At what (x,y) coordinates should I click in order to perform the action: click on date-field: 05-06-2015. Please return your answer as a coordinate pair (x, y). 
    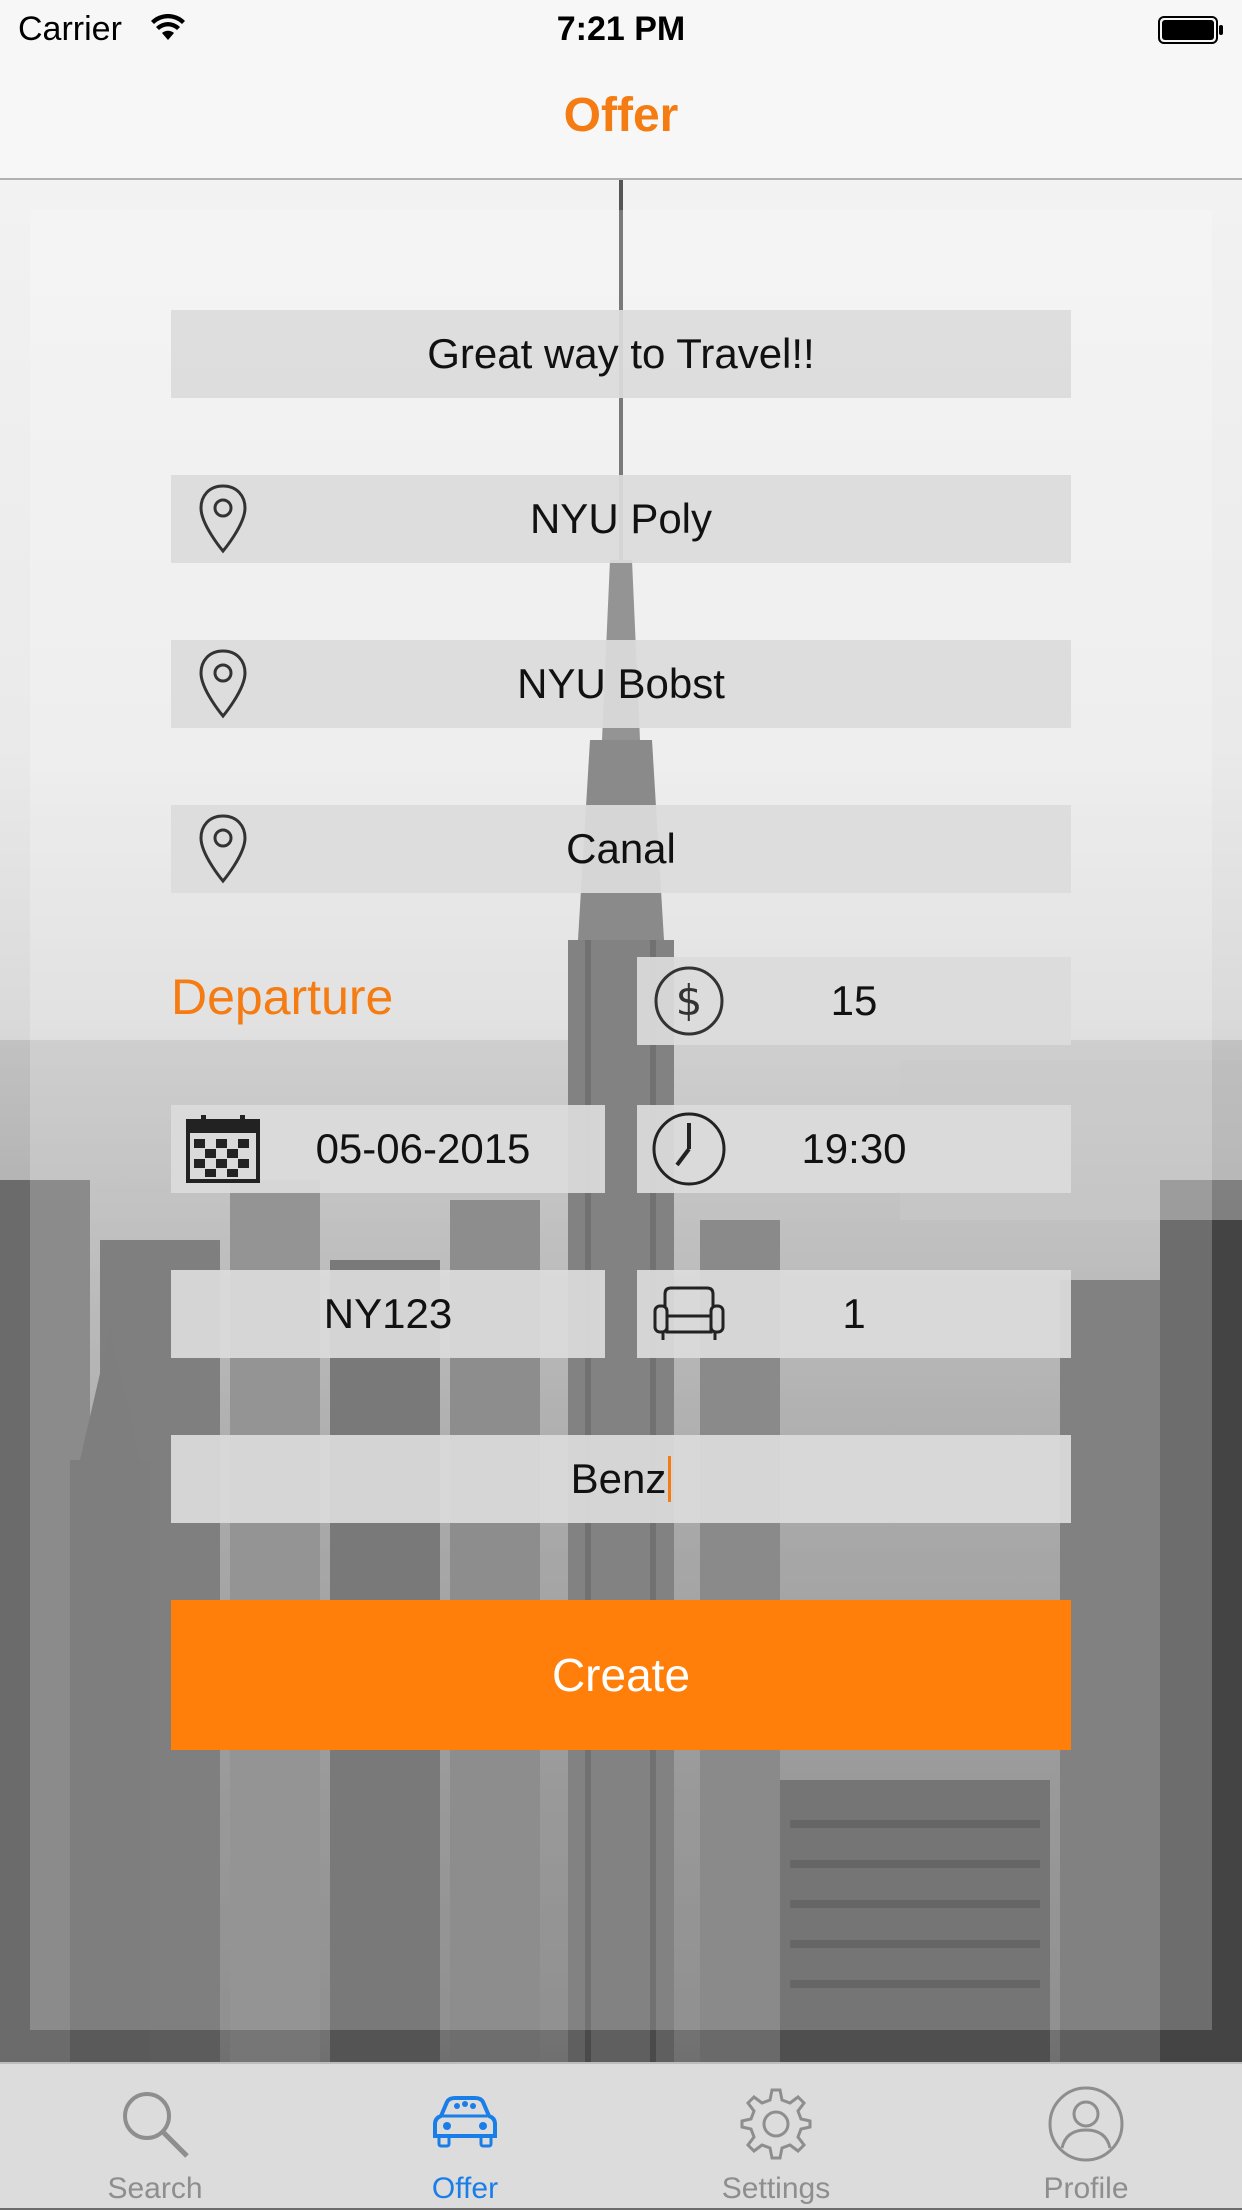
    Looking at the image, I should click on (388, 1149).